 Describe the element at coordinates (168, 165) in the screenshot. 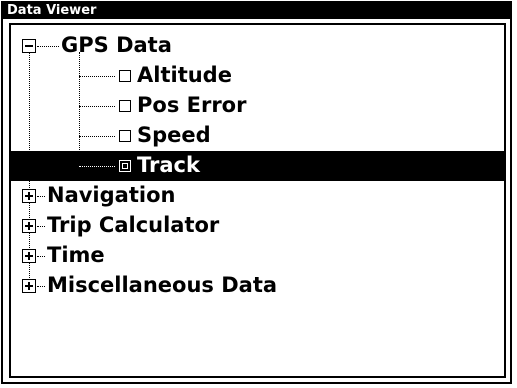

I see `tree-node-label: Track` at that location.